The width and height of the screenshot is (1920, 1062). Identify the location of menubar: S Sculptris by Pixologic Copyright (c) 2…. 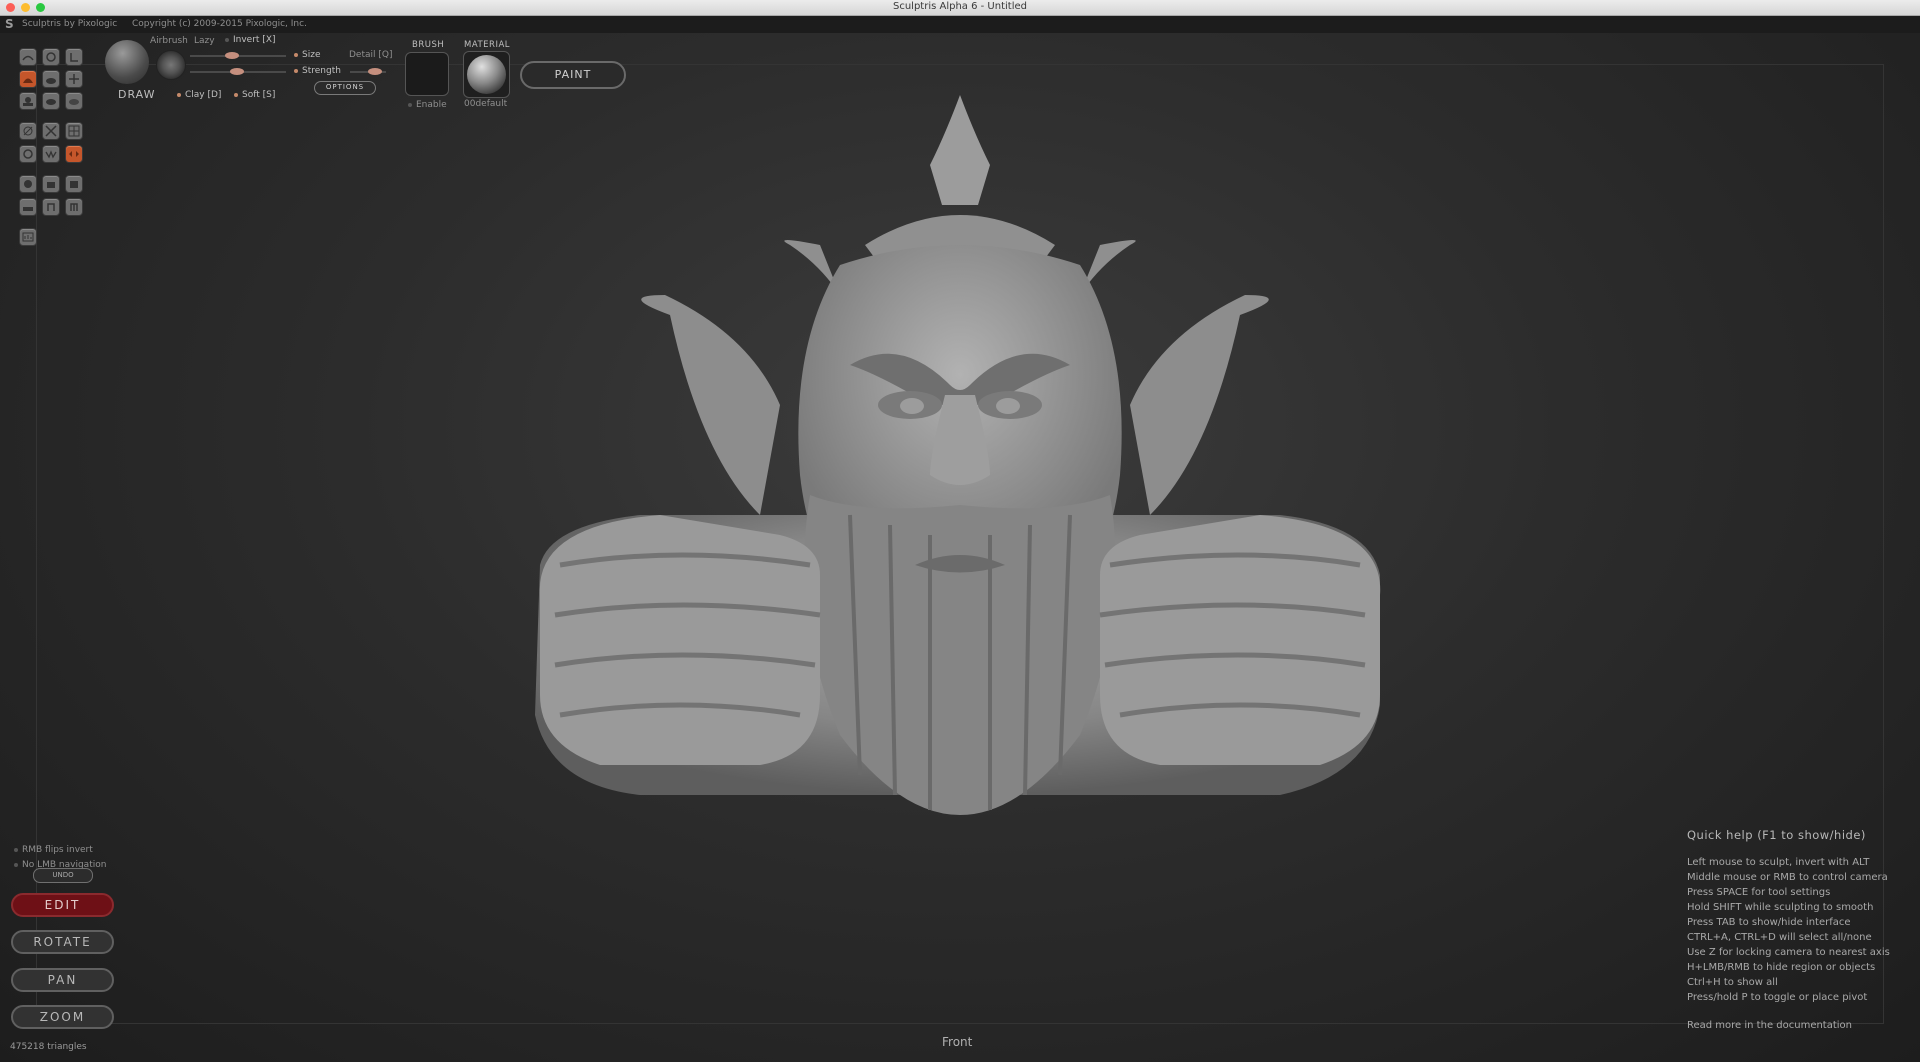
(960, 24).